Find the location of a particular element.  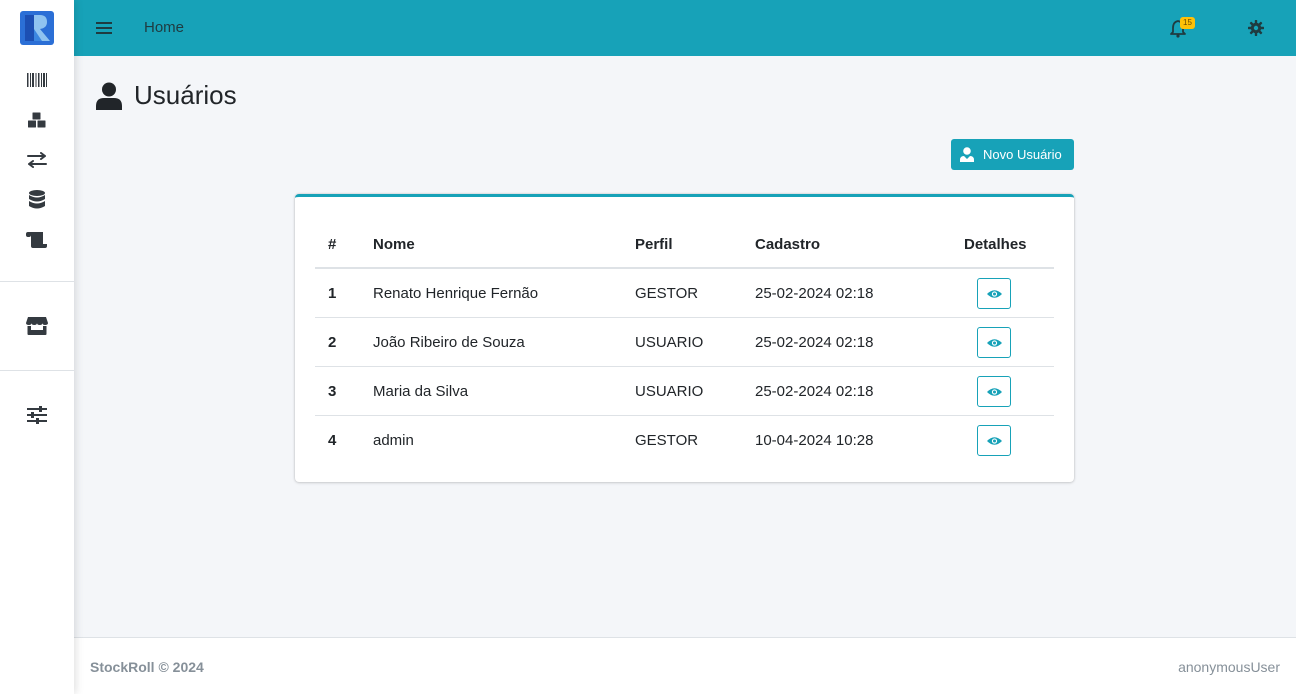

barcode-icon is located at coordinates (37, 80).